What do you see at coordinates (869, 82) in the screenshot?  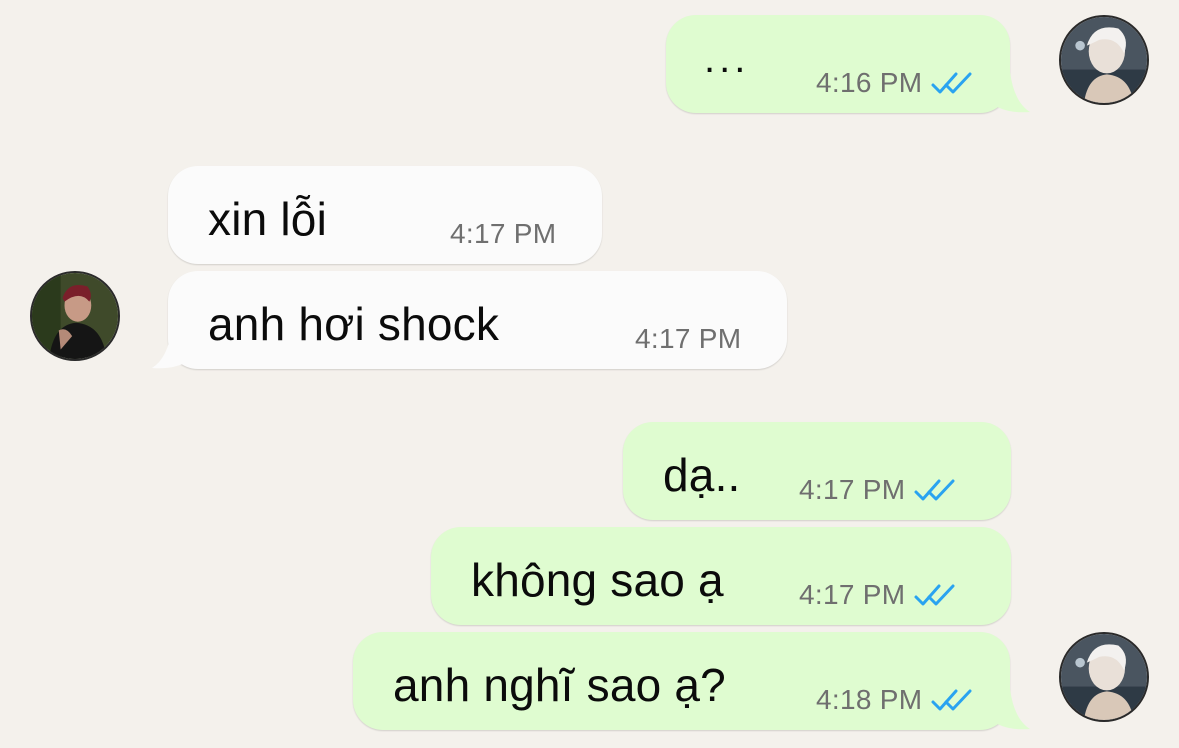 I see `message-time: 4:16 PM` at bounding box center [869, 82].